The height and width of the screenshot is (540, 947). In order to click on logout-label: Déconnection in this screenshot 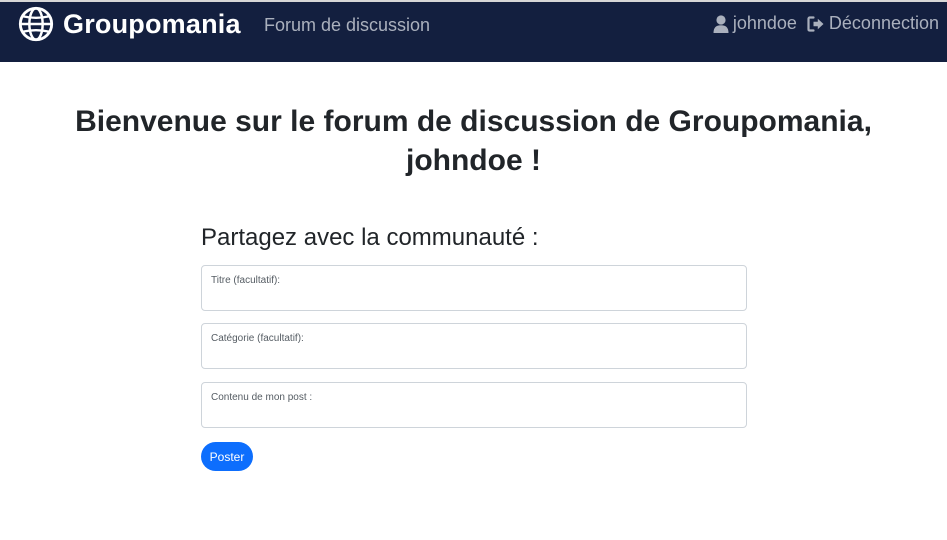, I will do `click(883, 23)`.